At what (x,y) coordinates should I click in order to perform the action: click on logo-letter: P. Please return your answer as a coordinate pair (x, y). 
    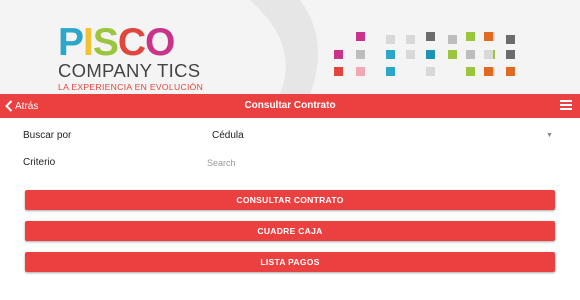
    Looking at the image, I should click on (71, 42).